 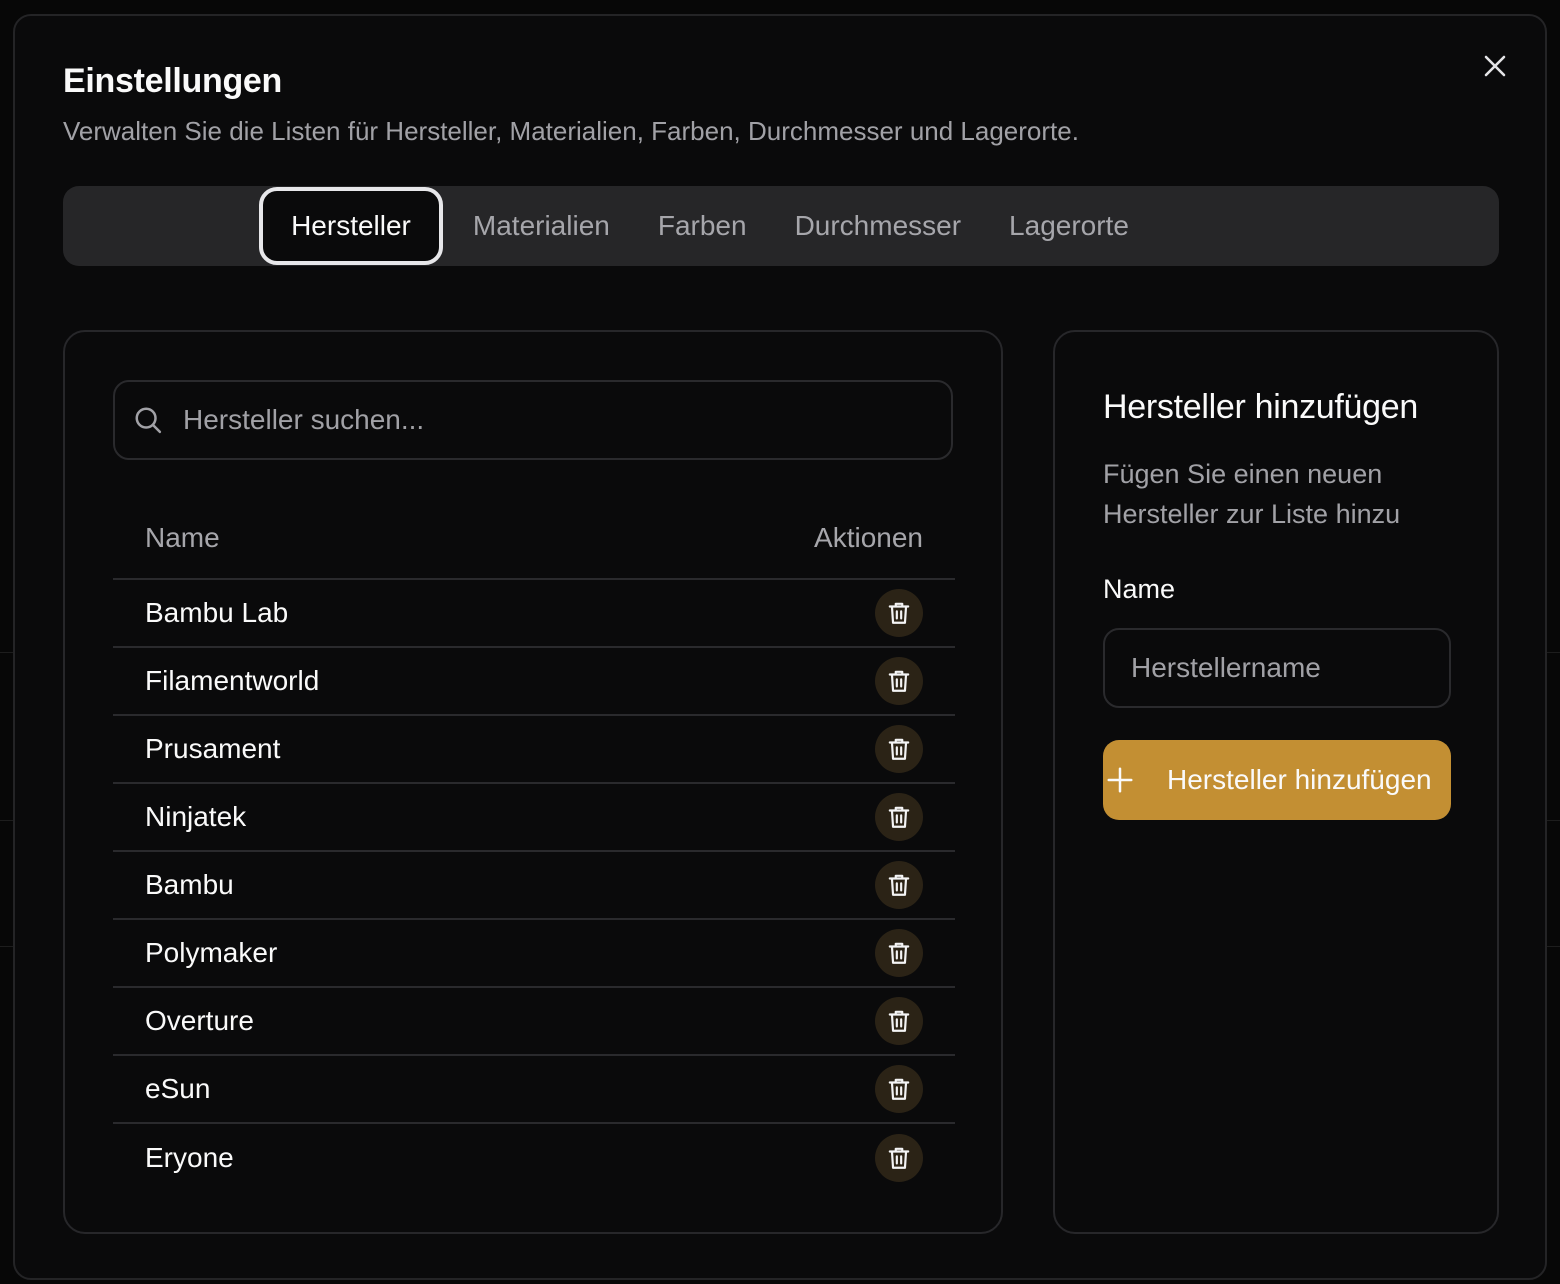 I want to click on table-header: Name Aktionen, so click(x=534, y=539).